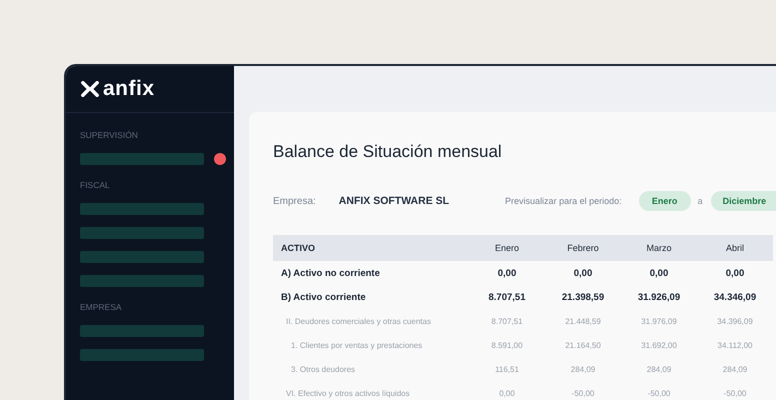  Describe the element at coordinates (388, 152) in the screenshot. I see `report-title: Balance de Situación mensual` at that location.